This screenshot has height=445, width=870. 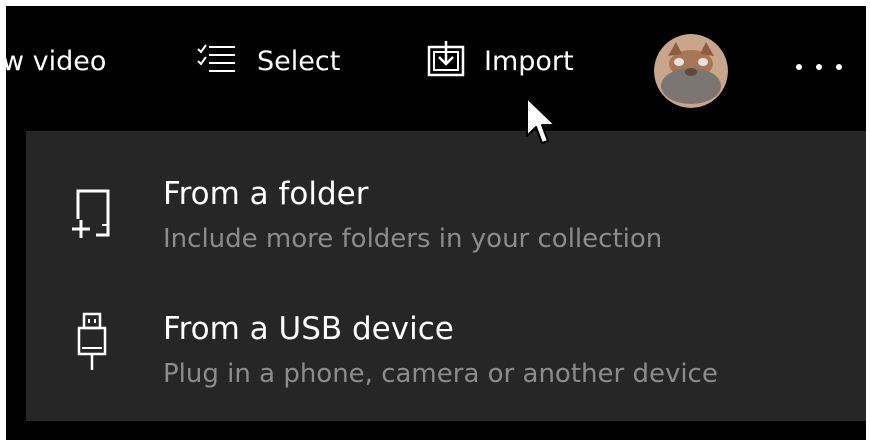 I want to click on ellipsis-icon, so click(x=819, y=66).